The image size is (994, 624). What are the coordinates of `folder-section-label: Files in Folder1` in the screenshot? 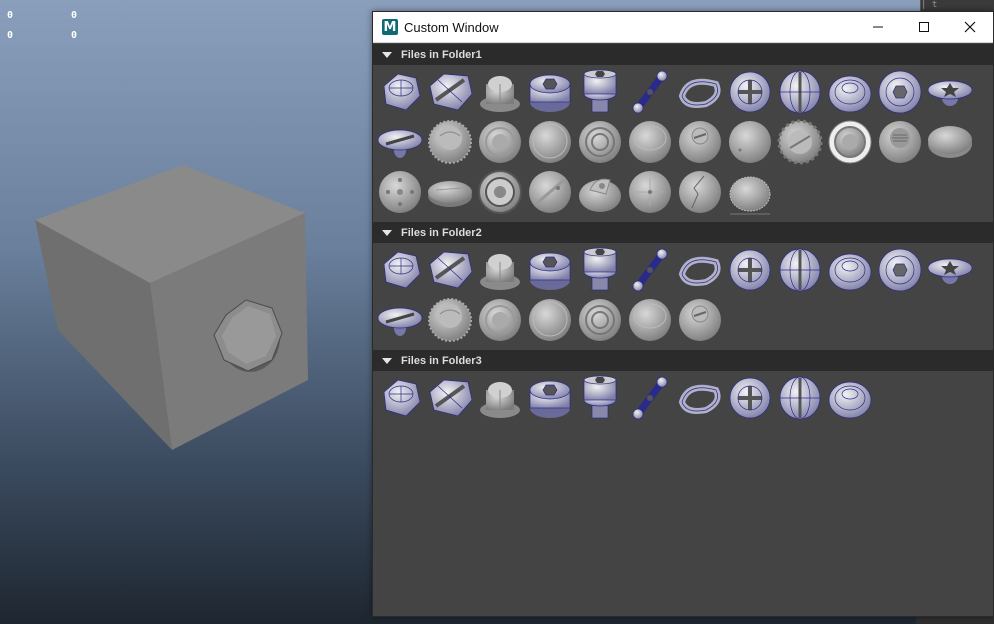 It's located at (441, 54).